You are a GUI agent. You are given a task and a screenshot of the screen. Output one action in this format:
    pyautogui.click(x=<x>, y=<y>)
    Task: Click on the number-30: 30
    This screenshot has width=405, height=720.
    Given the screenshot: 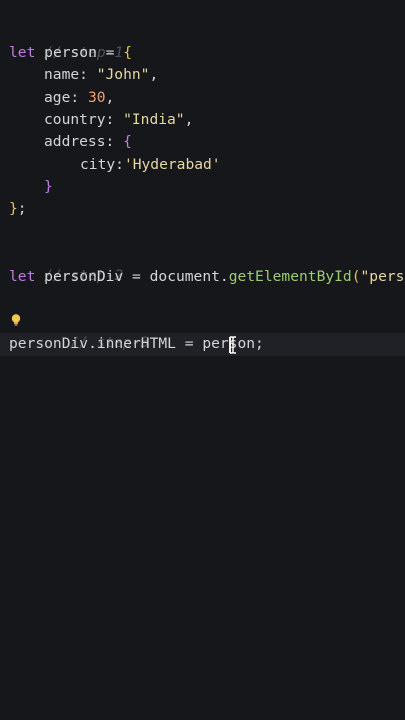 What is the action you would take?
    pyautogui.click(x=96, y=97)
    